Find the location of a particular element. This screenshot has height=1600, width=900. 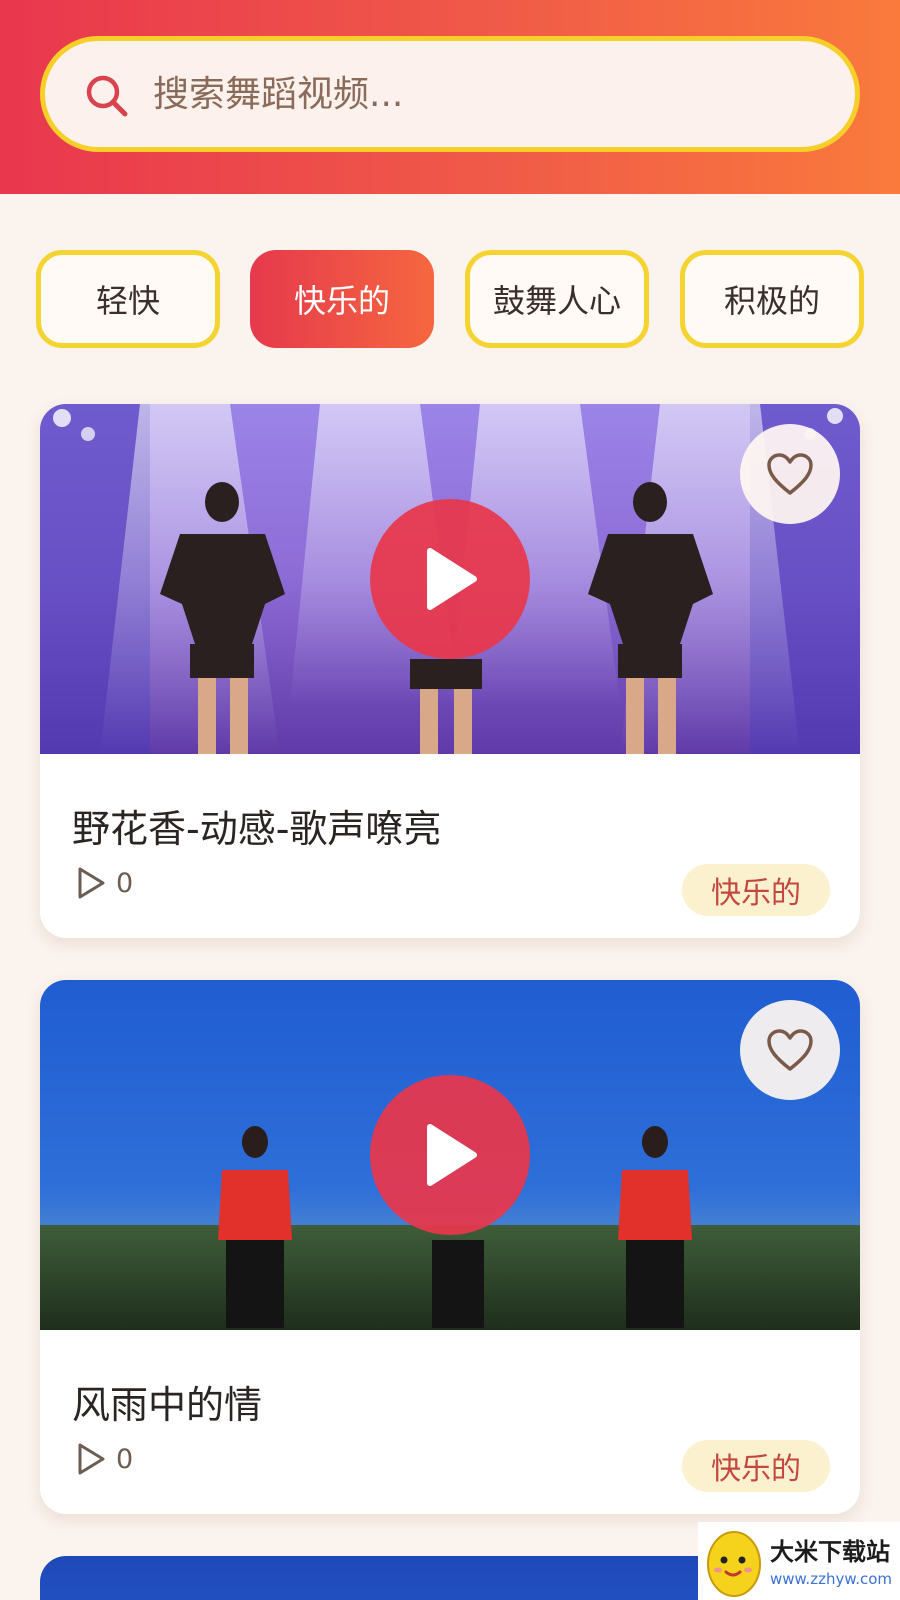

watermark-url: www.zzhyw.com is located at coordinates (831, 1579).